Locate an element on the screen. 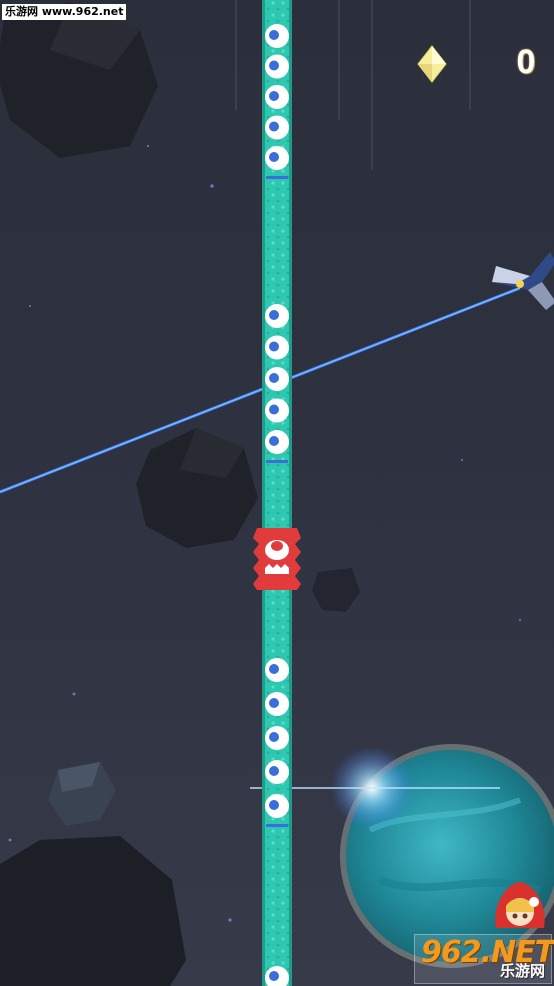 This screenshot has height=986, width=554. diamond-icon is located at coordinates (432, 64).